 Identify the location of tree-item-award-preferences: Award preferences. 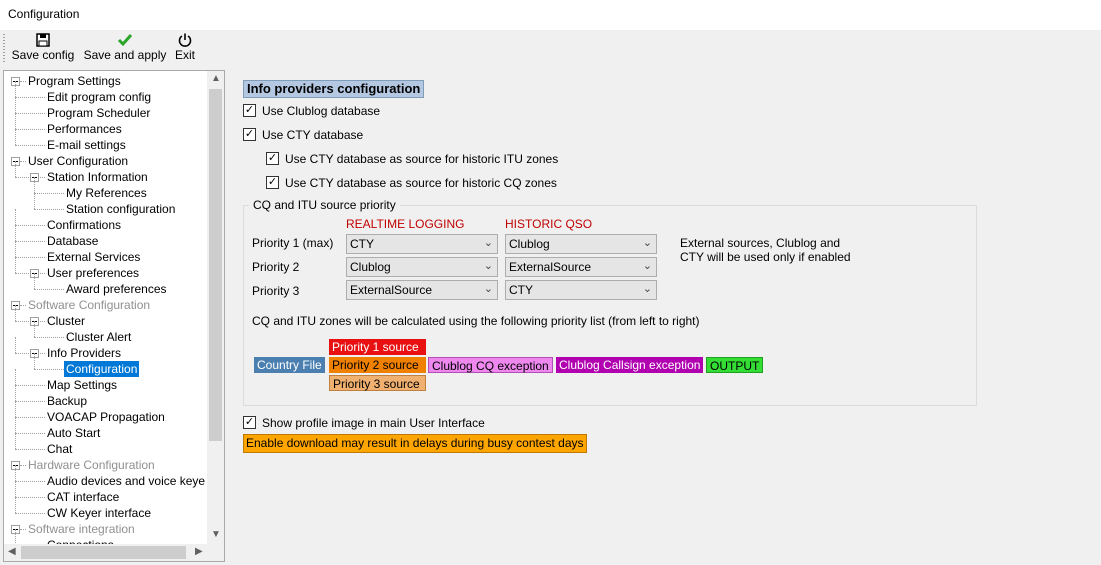
(116, 289).